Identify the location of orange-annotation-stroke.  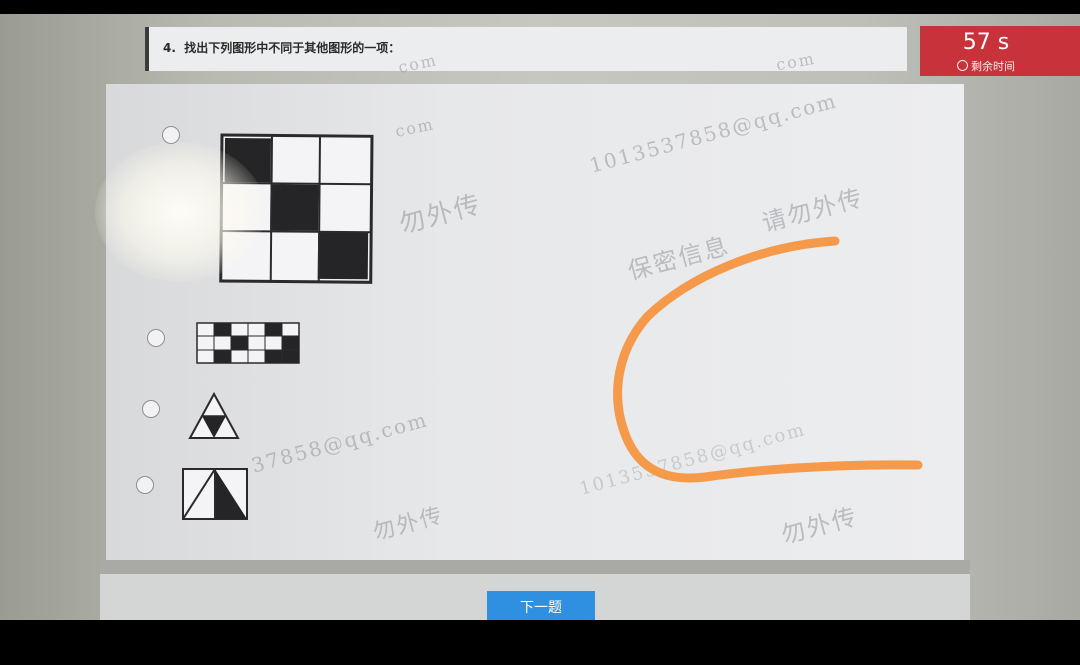
(768, 359).